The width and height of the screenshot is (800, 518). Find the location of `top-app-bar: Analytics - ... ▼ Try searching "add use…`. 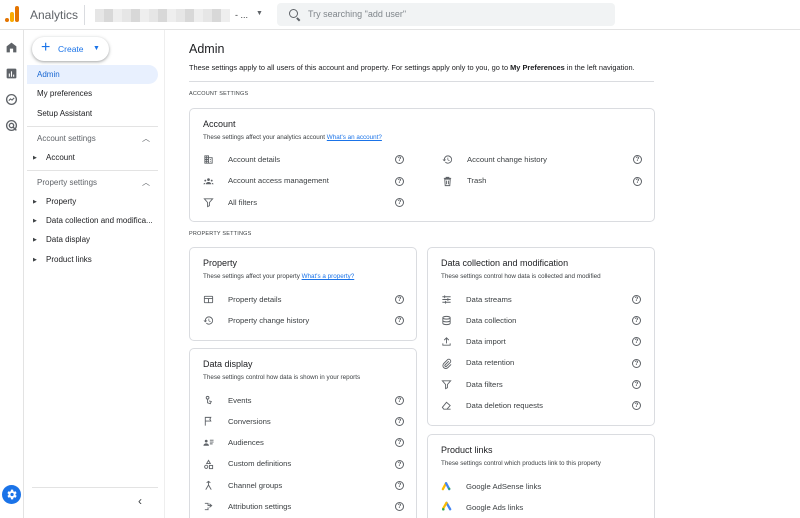

top-app-bar: Analytics - ... ▼ Try searching "add use… is located at coordinates (400, 15).